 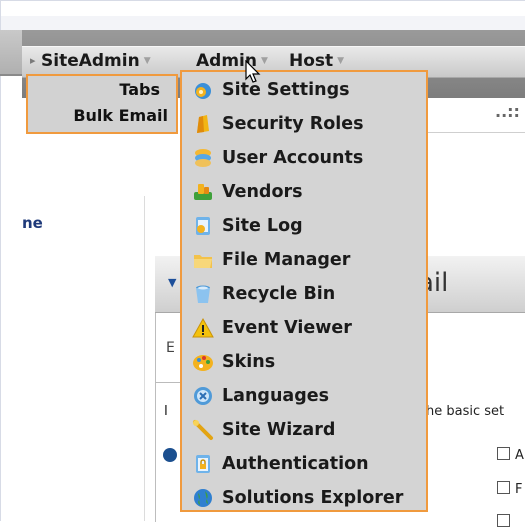 I want to click on siteadmin-dropdown: Tabs Bulk Email, so click(x=102, y=104).